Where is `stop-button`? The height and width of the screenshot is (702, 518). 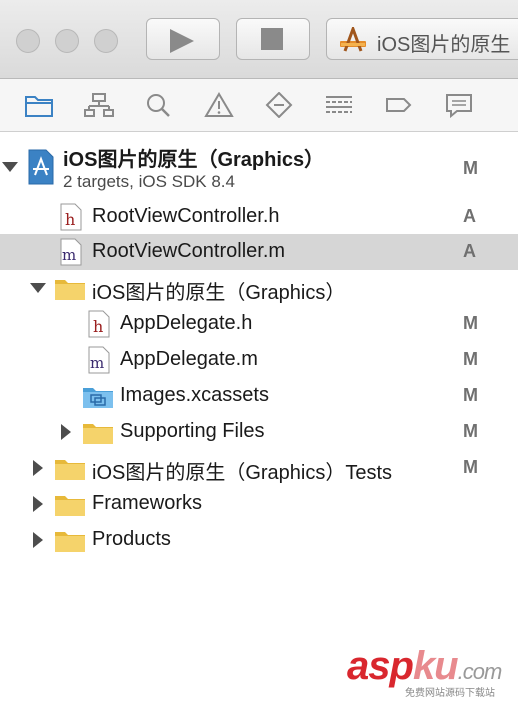 stop-button is located at coordinates (273, 39).